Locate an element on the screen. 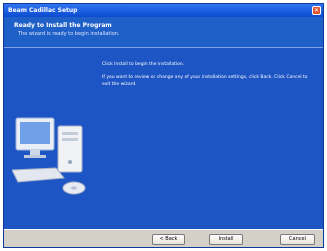 This screenshot has width=327, height=251. button-bar: < Back Install Cancel is located at coordinates (163, 238).